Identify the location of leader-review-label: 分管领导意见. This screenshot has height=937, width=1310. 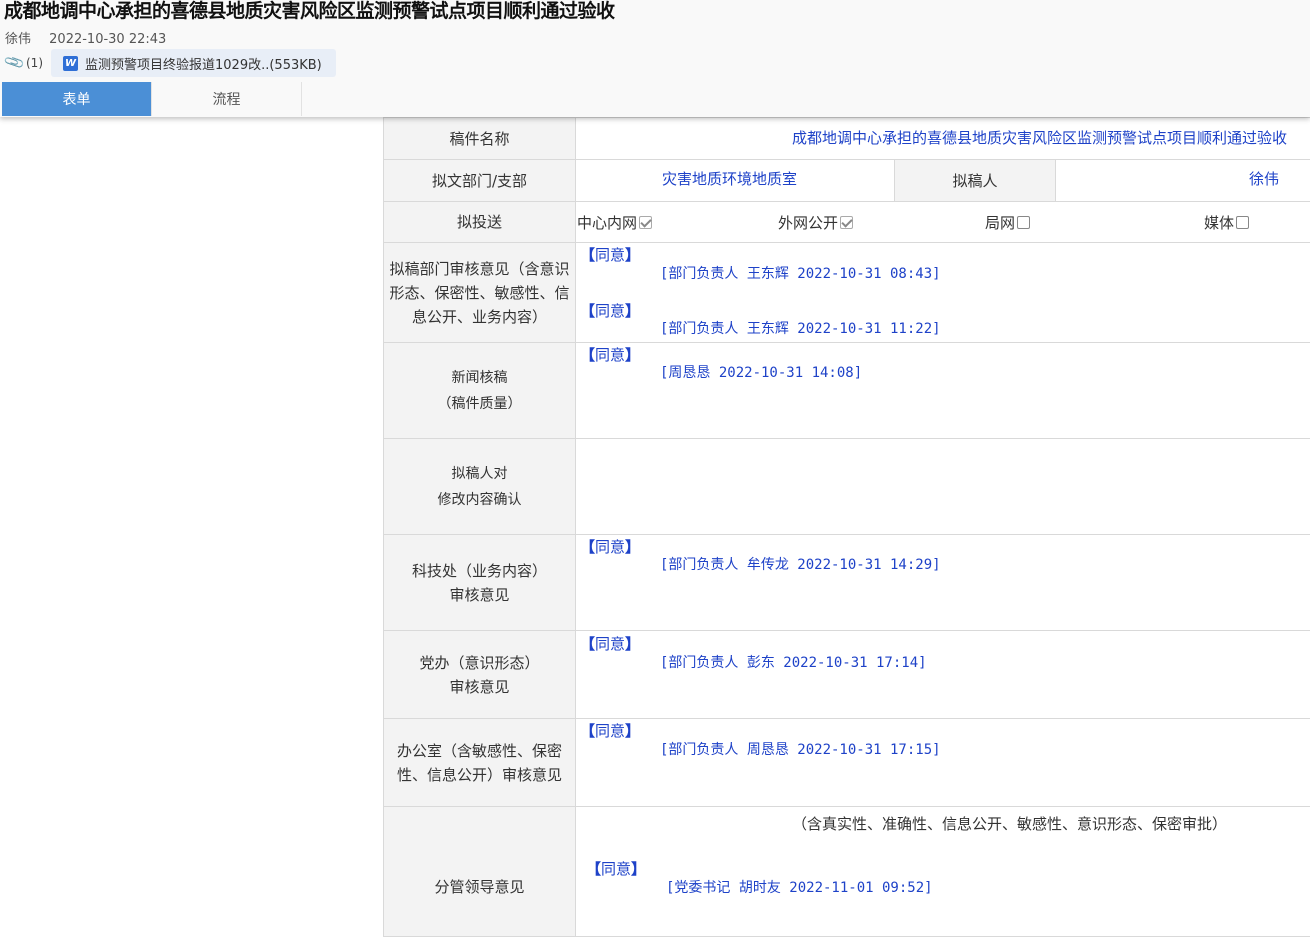
(480, 872).